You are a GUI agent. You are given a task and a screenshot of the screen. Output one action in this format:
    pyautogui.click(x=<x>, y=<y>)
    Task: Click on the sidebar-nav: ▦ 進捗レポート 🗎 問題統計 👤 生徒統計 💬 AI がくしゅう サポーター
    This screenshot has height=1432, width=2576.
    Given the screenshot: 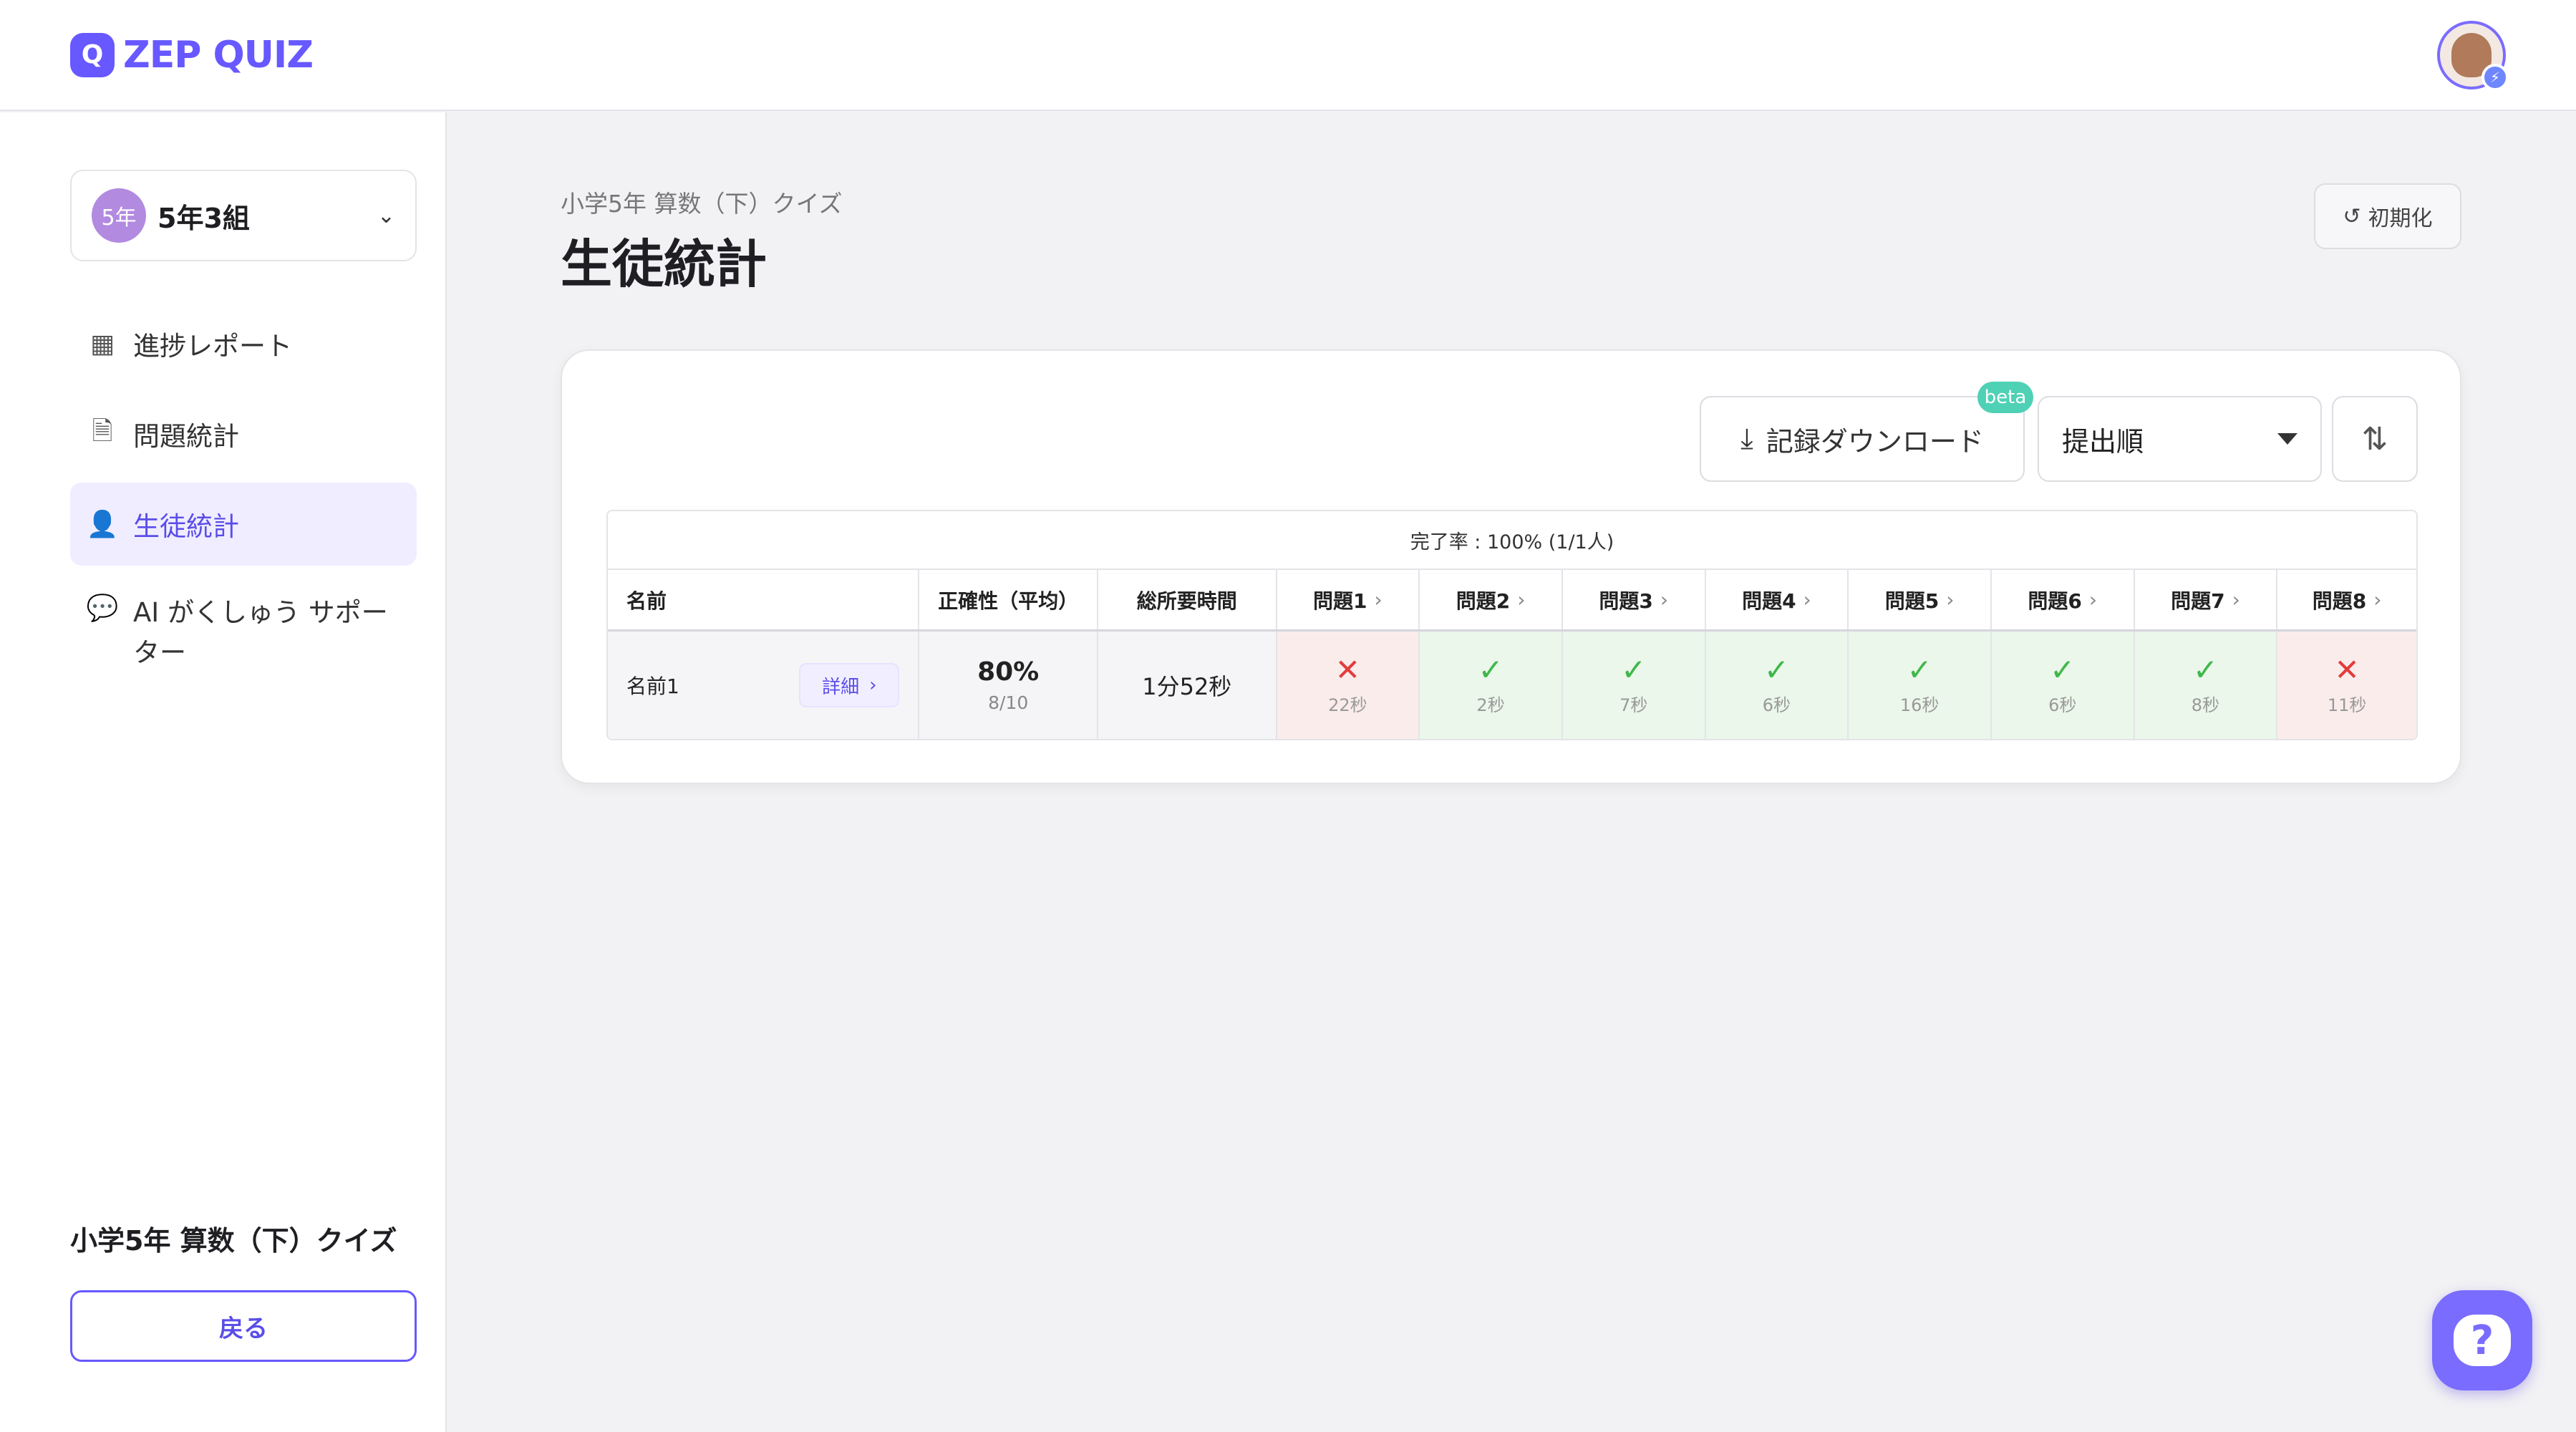 What is the action you would take?
    pyautogui.click(x=243, y=493)
    